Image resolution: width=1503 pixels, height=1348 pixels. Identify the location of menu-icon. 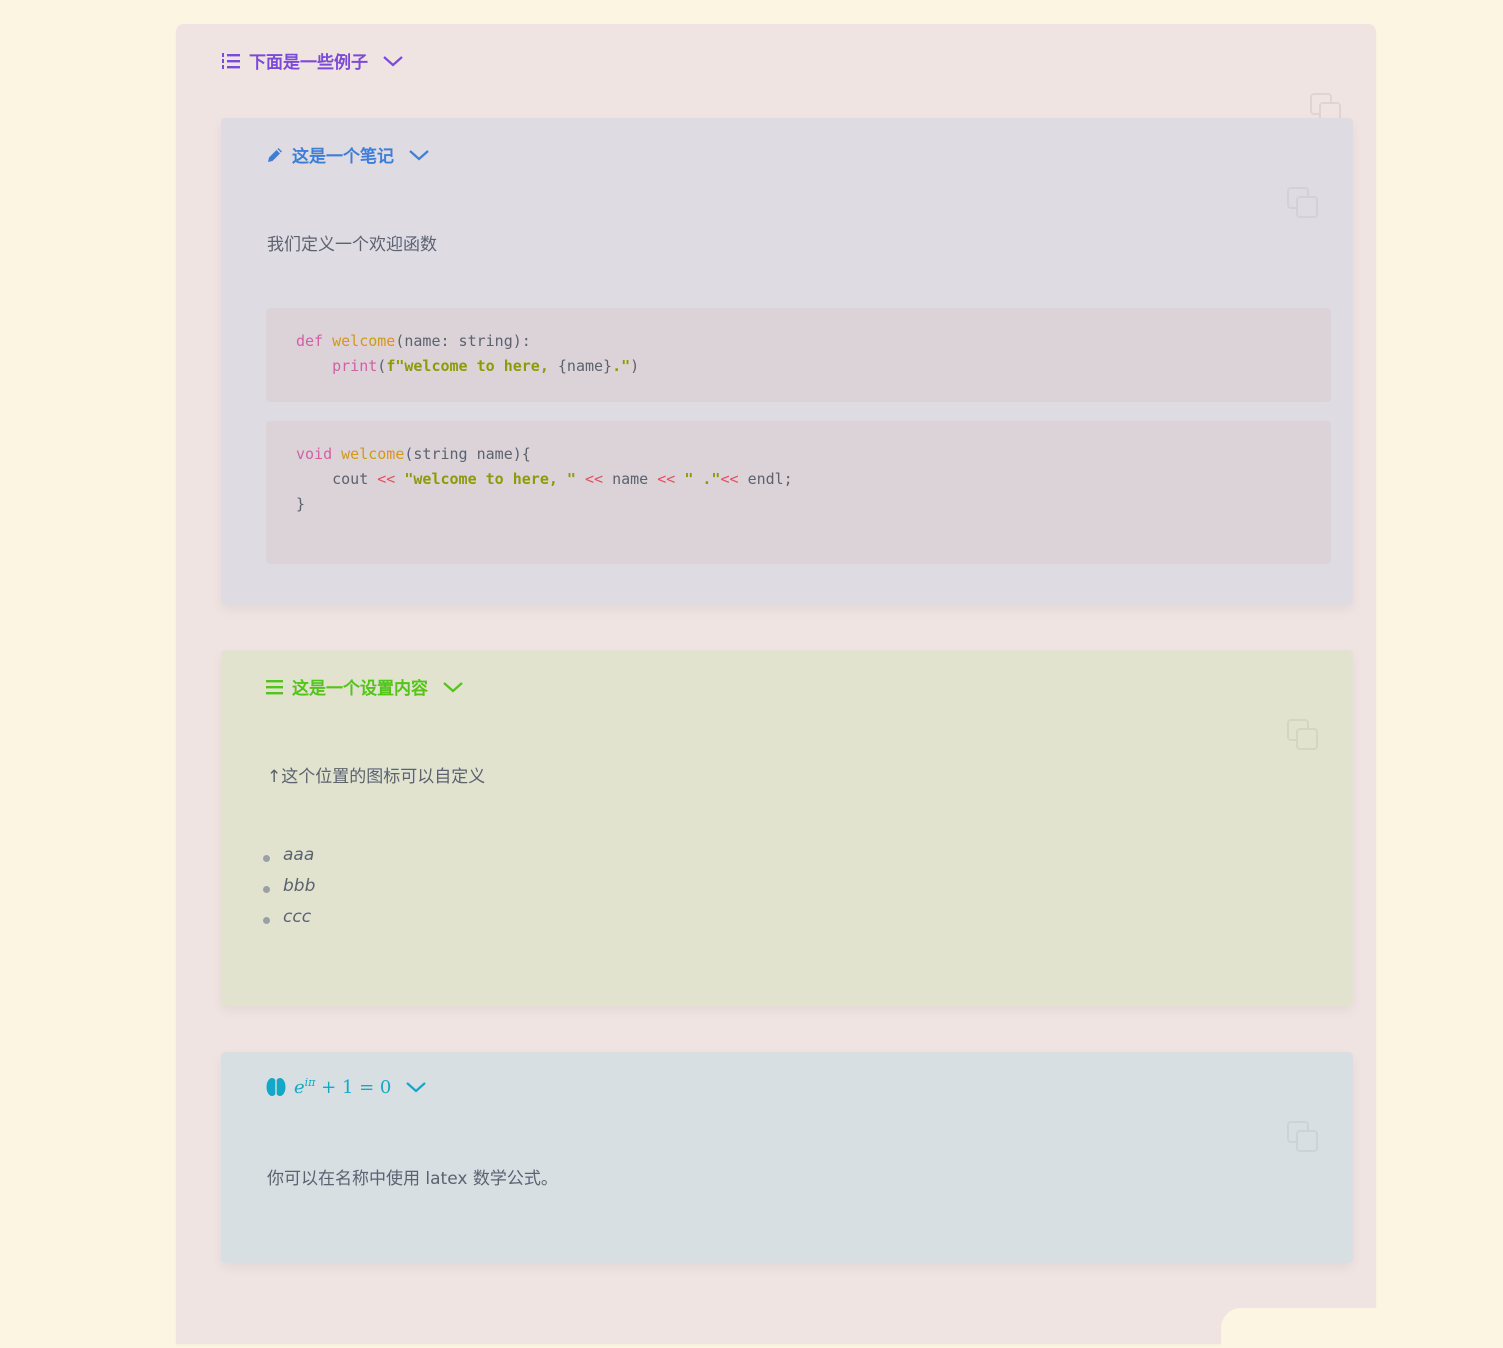
(275, 687).